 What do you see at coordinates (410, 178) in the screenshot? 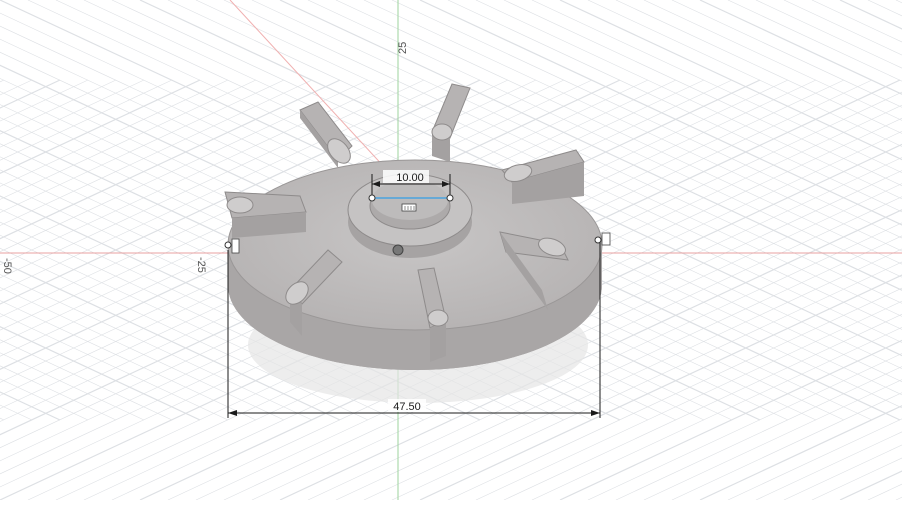
I see `hub-diameter-value: 10.00` at bounding box center [410, 178].